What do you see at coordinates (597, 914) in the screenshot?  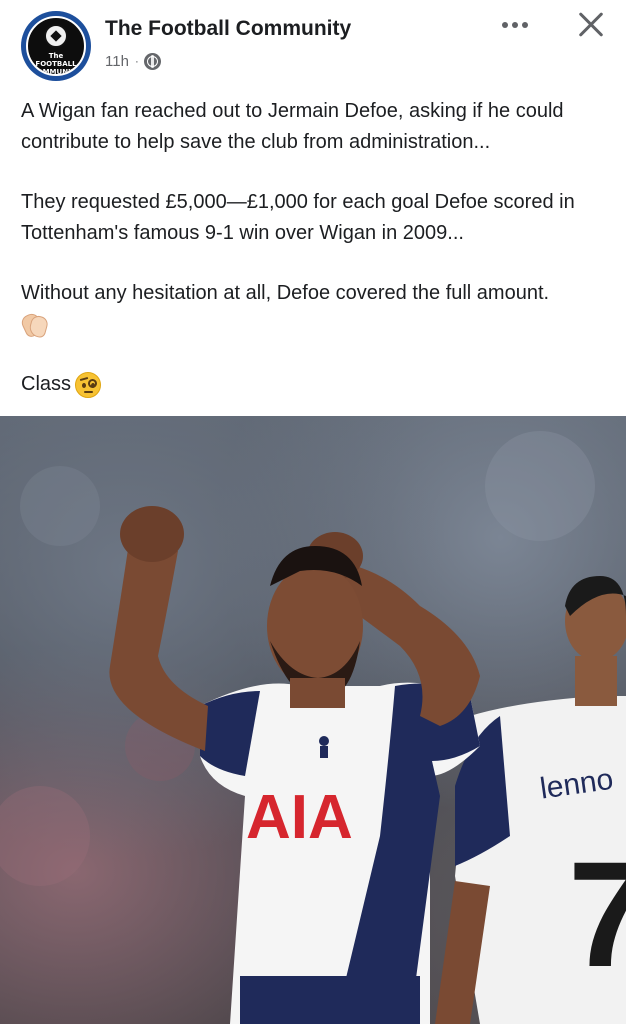 I see `teammate-shirt-number: 7` at bounding box center [597, 914].